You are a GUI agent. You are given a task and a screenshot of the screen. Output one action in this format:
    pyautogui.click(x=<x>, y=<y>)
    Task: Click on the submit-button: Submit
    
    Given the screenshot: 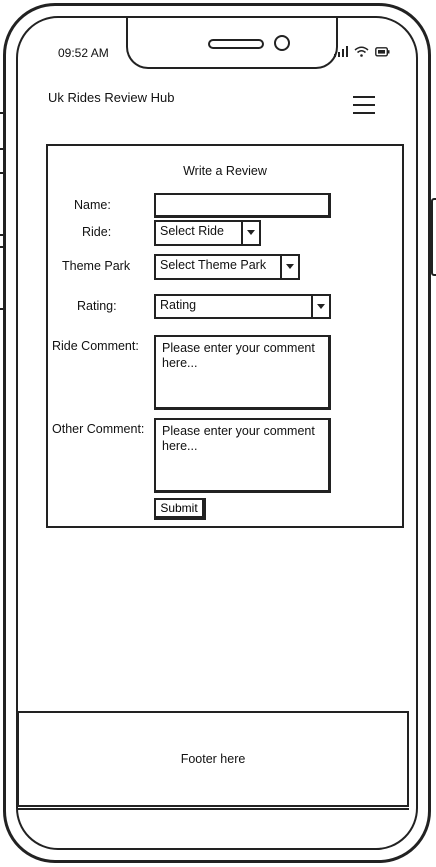 What is the action you would take?
    pyautogui.click(x=180, y=509)
    